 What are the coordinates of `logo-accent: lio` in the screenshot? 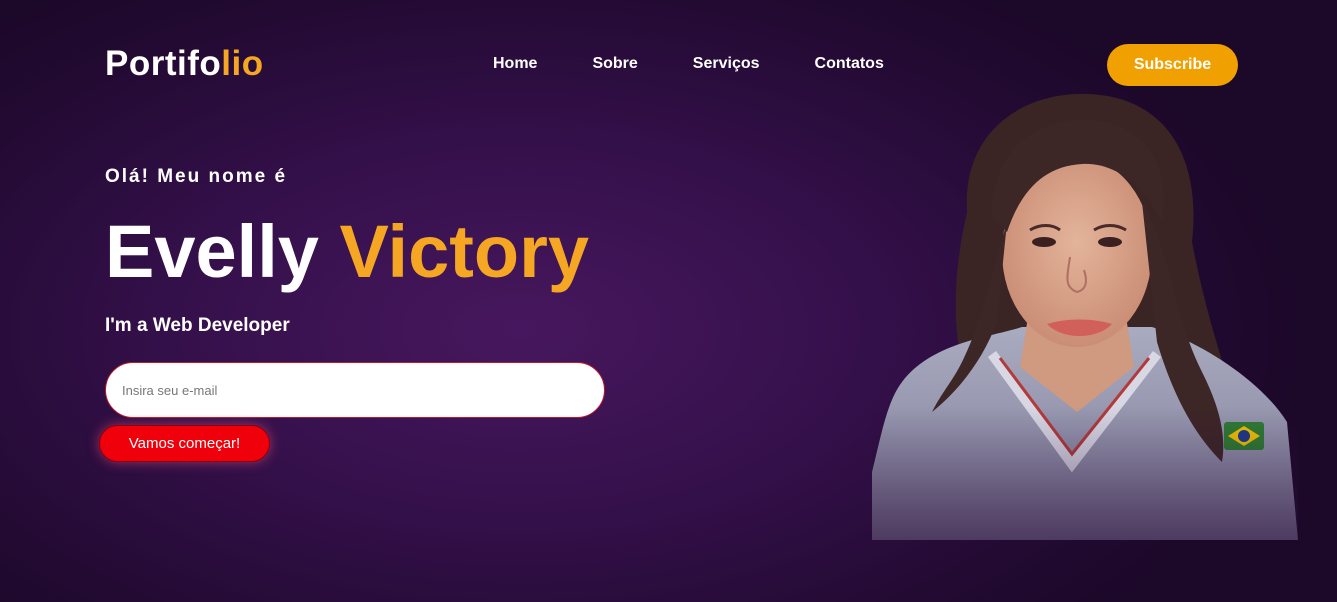 It's located at (242, 63).